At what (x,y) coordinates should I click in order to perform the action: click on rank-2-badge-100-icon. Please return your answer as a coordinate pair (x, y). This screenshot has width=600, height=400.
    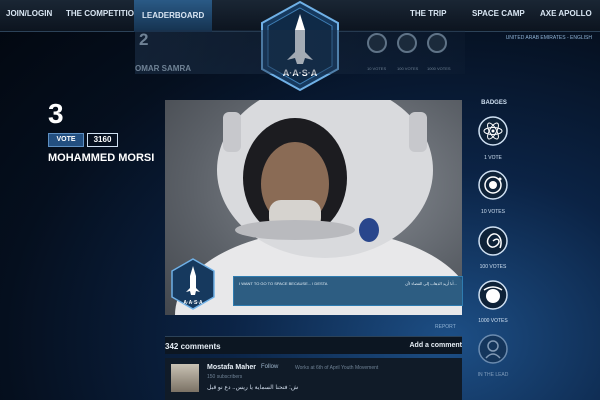
    Looking at the image, I should click on (437, 43).